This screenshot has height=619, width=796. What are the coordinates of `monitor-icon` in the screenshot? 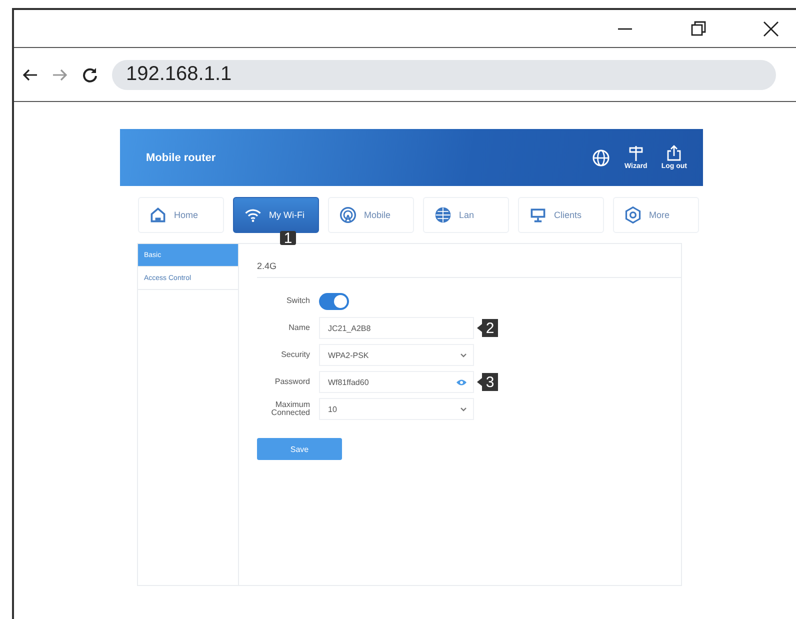 It's located at (538, 215).